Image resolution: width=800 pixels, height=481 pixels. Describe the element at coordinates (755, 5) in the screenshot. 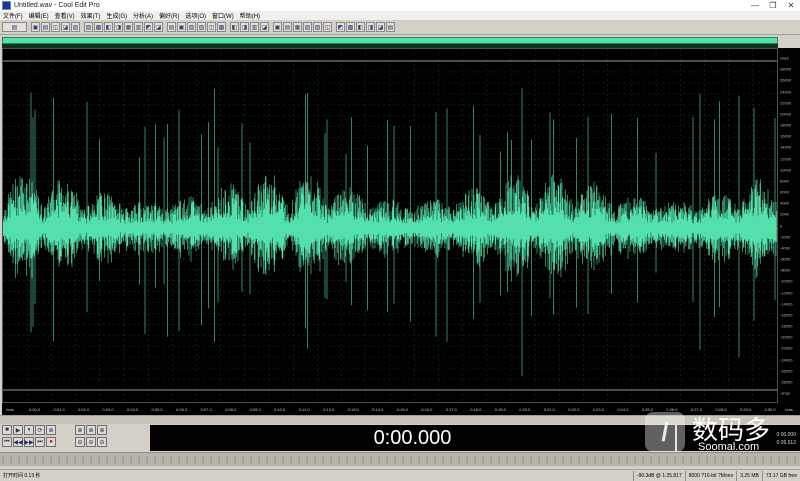

I see `minimize-button: —` at that location.